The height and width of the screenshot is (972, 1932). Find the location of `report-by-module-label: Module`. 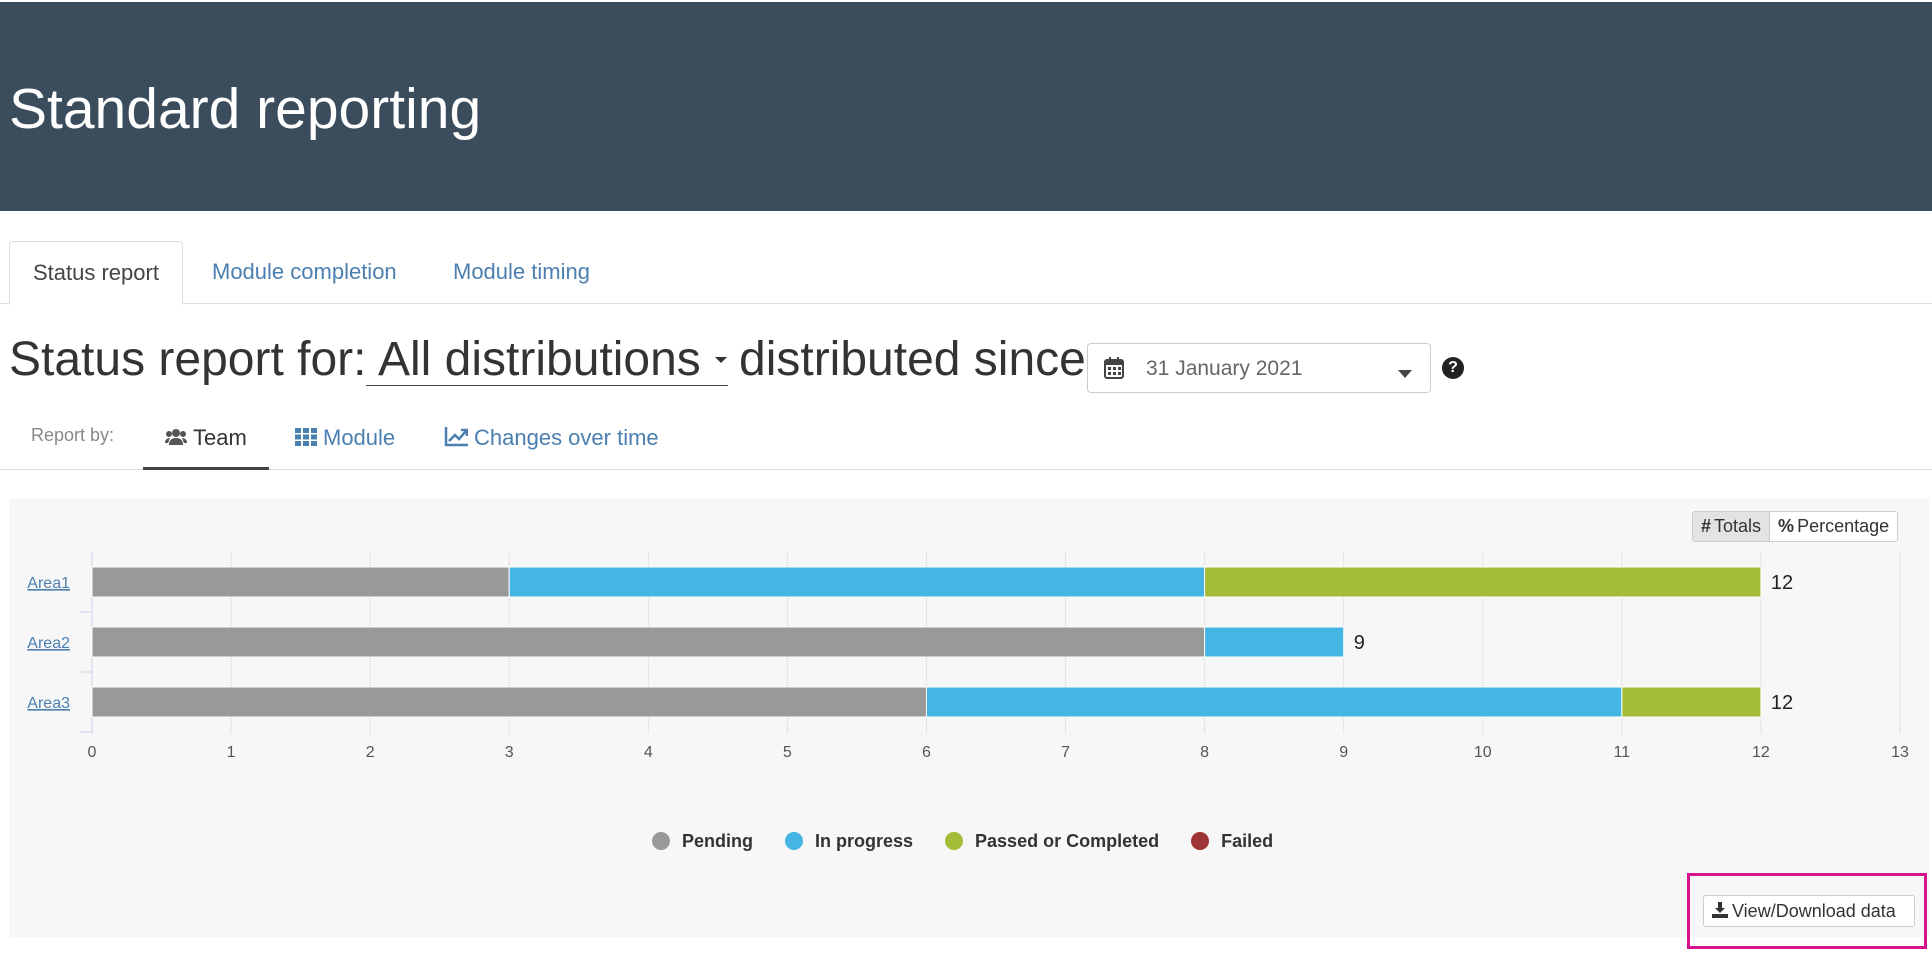

report-by-module-label: Module is located at coordinates (359, 437).